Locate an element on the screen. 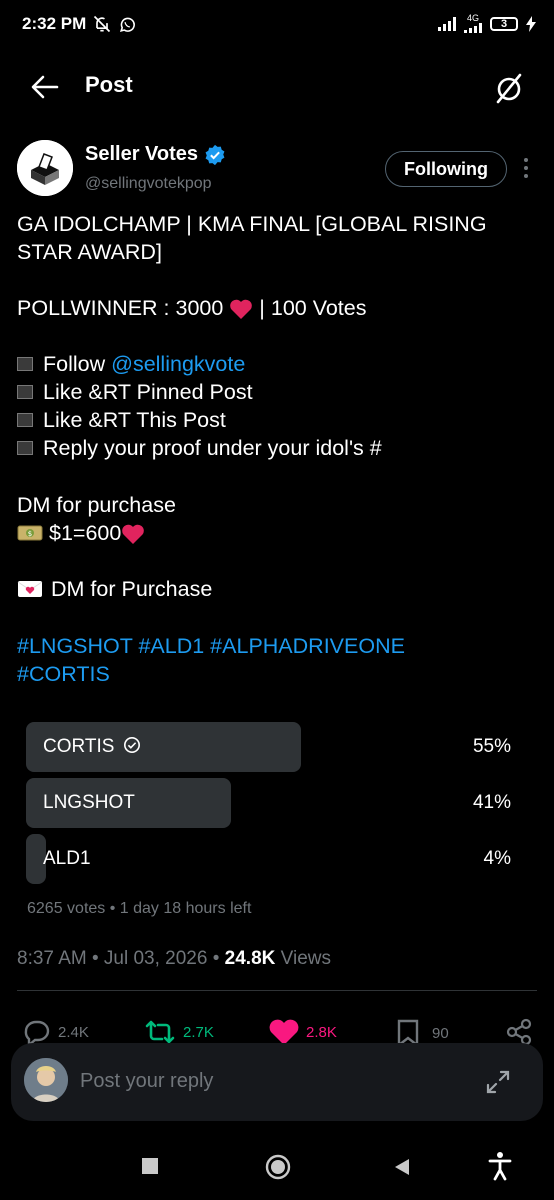  bookmark-count: 90 is located at coordinates (440, 1033).